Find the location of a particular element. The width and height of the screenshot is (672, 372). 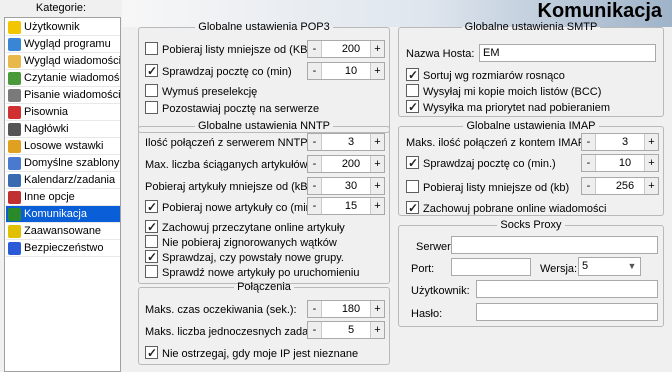

sidebar-item-label: Pisanie wiadomości is located at coordinates (72, 95).